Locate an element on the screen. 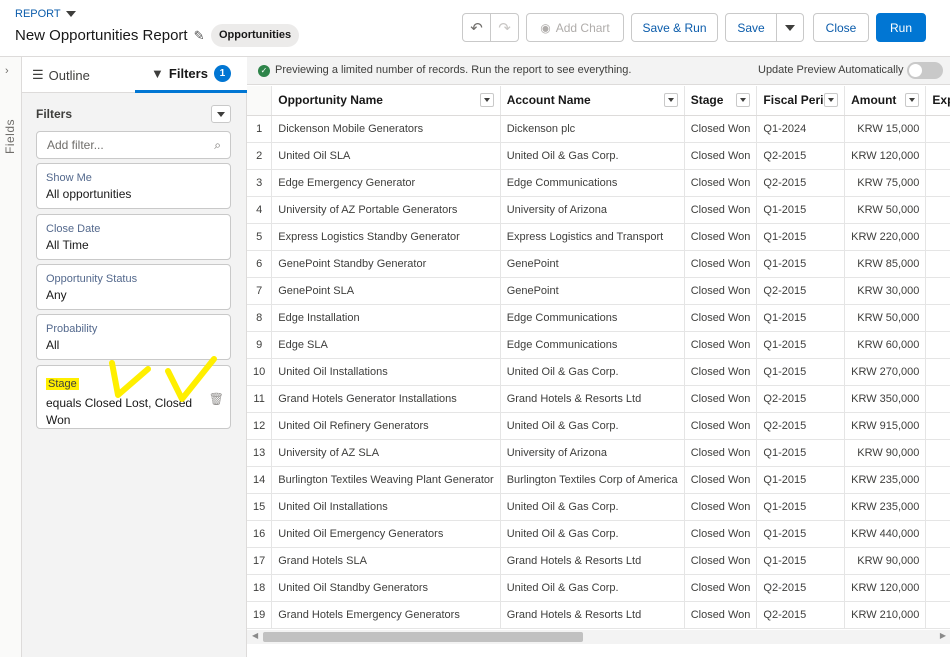 The height and width of the screenshot is (657, 950). column-header: Account Name is located at coordinates (592, 101).